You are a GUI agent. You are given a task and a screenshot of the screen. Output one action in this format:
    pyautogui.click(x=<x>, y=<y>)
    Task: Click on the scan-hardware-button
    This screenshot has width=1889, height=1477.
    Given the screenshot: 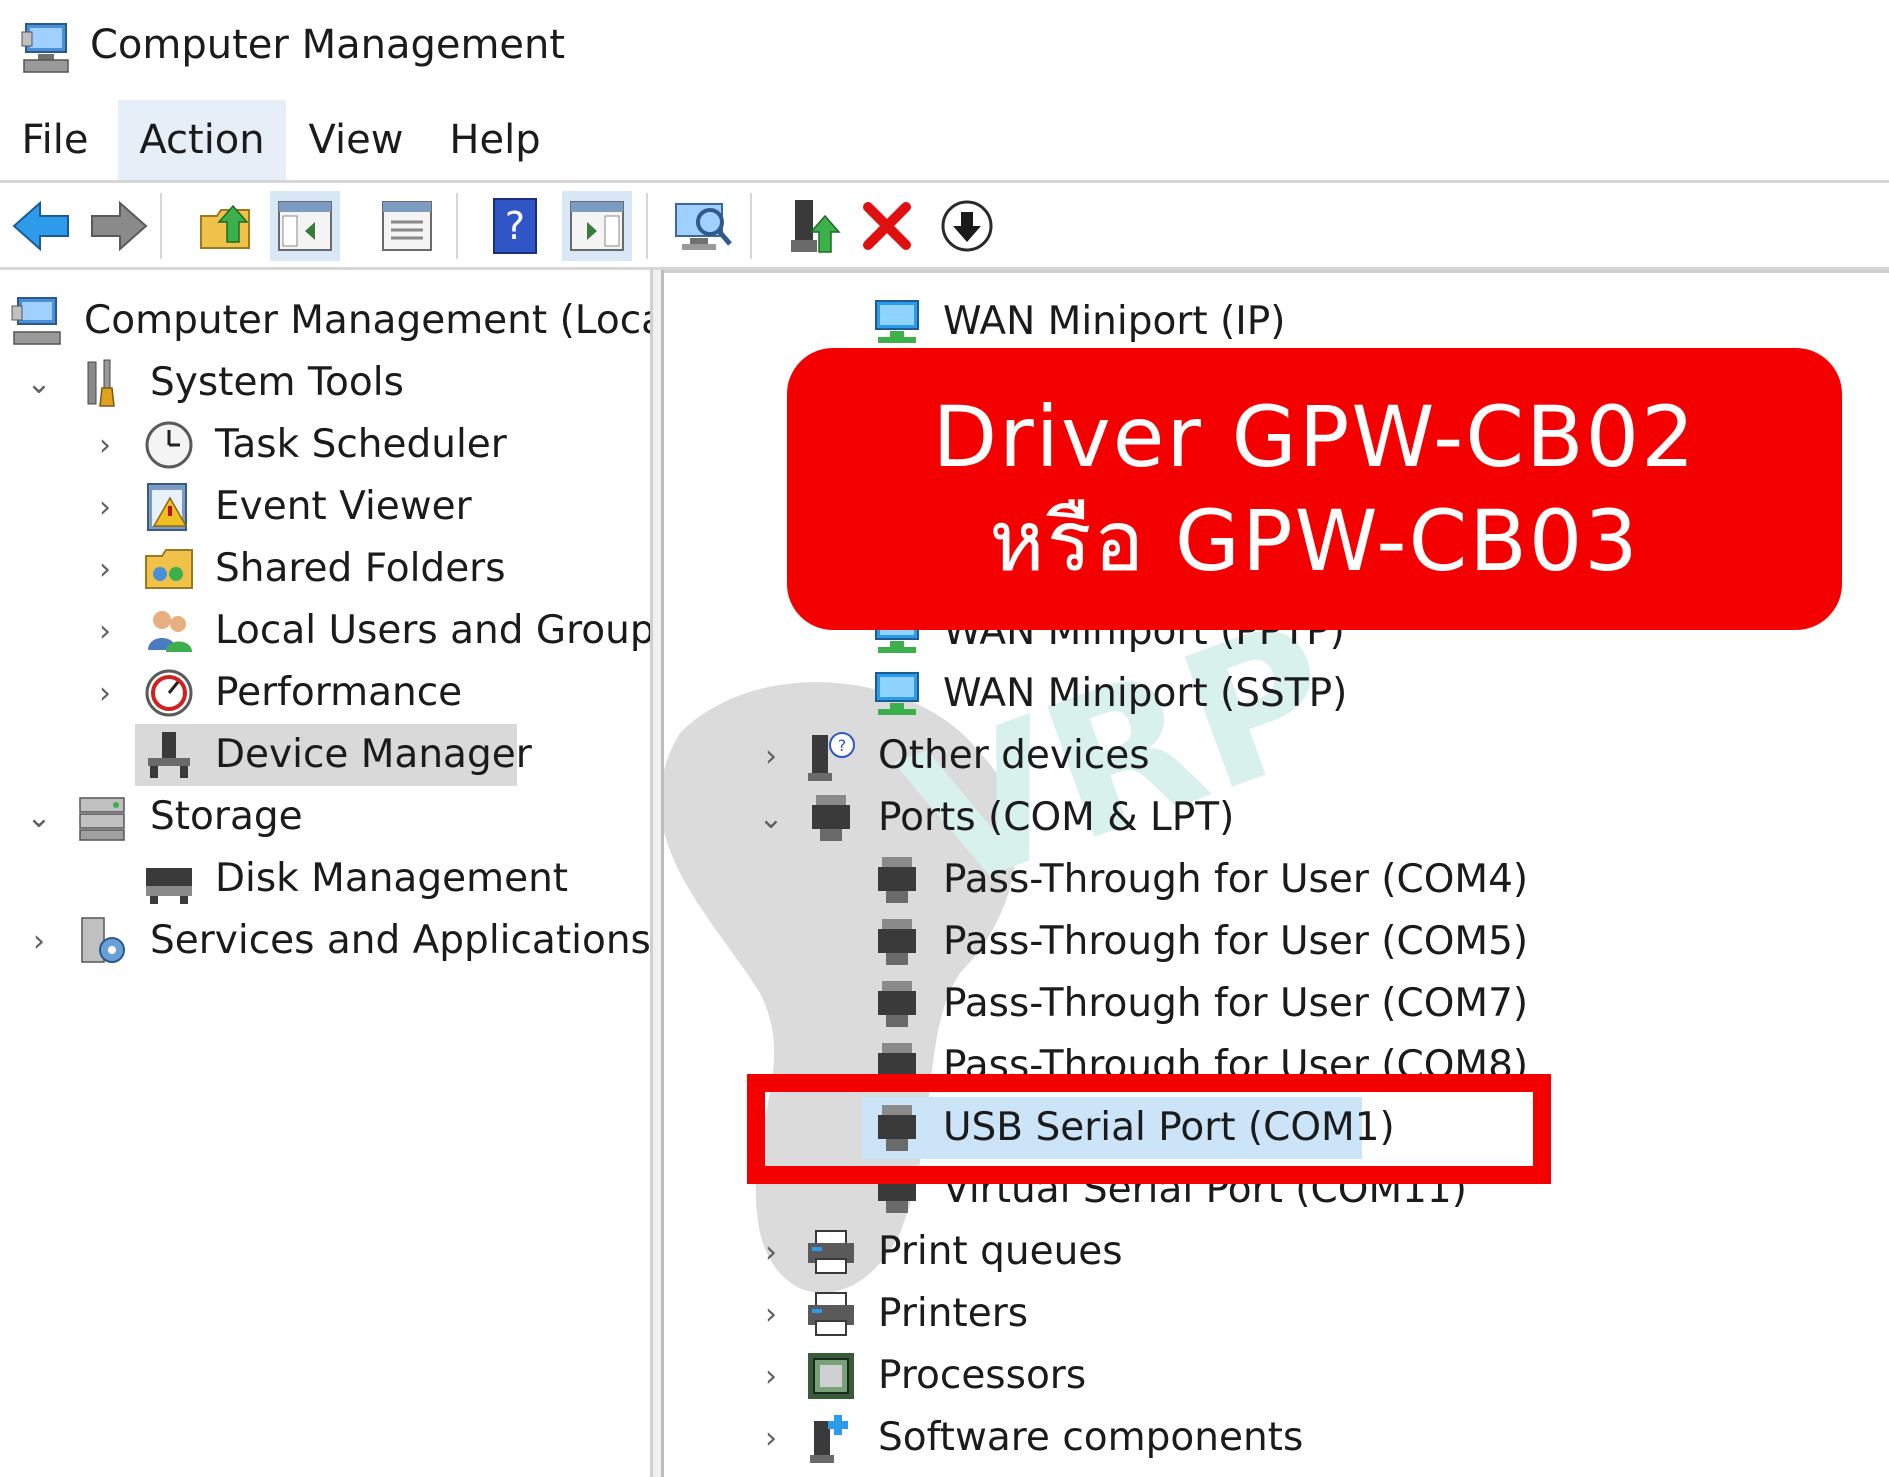 What is the action you would take?
    pyautogui.click(x=703, y=226)
    